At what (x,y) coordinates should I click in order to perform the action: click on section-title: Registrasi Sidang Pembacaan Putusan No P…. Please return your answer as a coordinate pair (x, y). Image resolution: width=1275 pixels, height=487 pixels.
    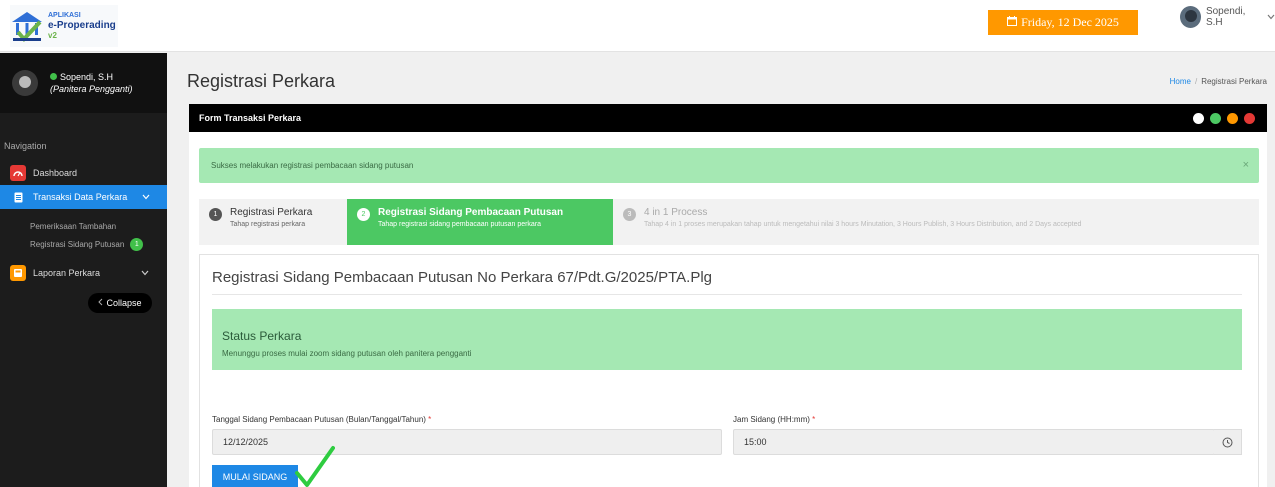
    Looking at the image, I should click on (462, 277).